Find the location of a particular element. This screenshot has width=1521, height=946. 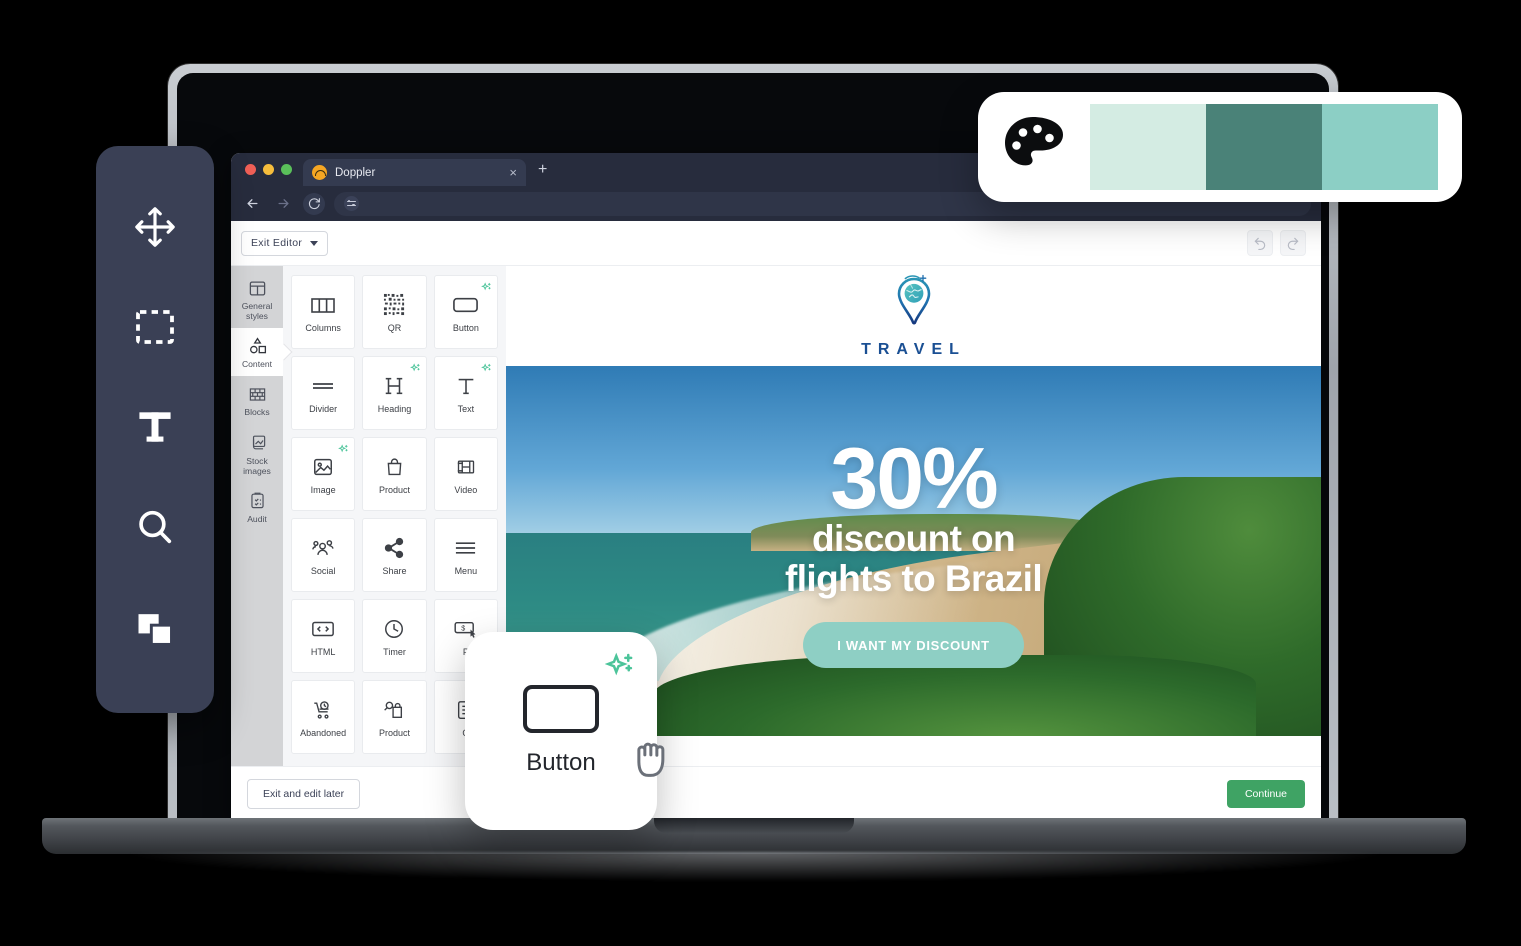

reload-icon is located at coordinates (314, 203).